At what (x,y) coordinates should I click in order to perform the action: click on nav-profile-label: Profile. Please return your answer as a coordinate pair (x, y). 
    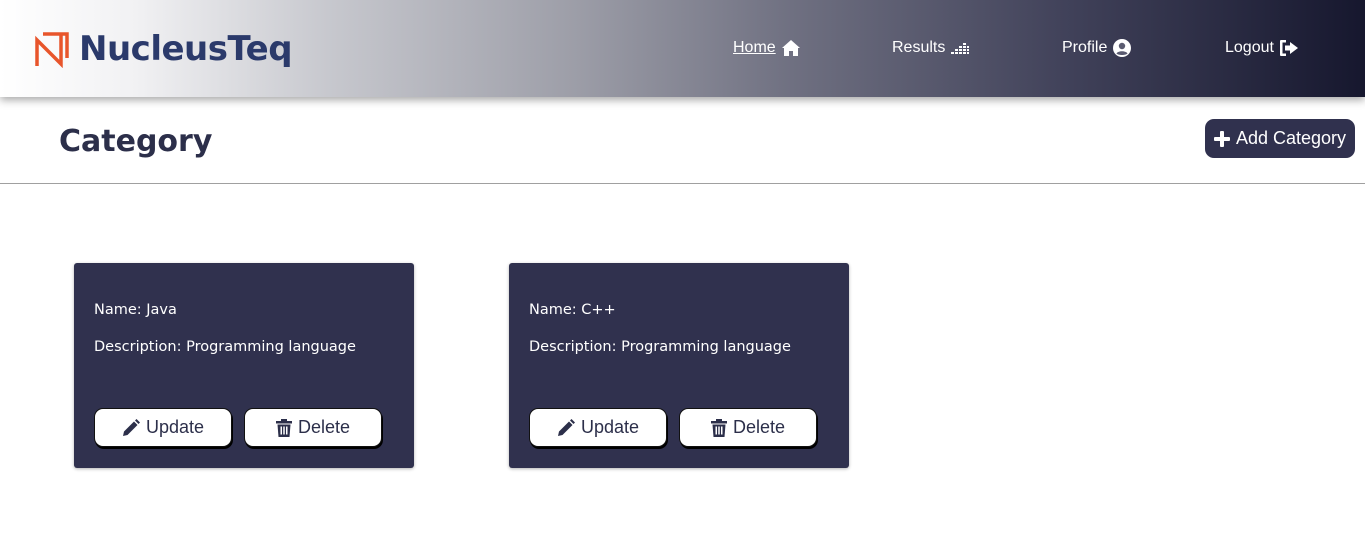
    Looking at the image, I should click on (1084, 48).